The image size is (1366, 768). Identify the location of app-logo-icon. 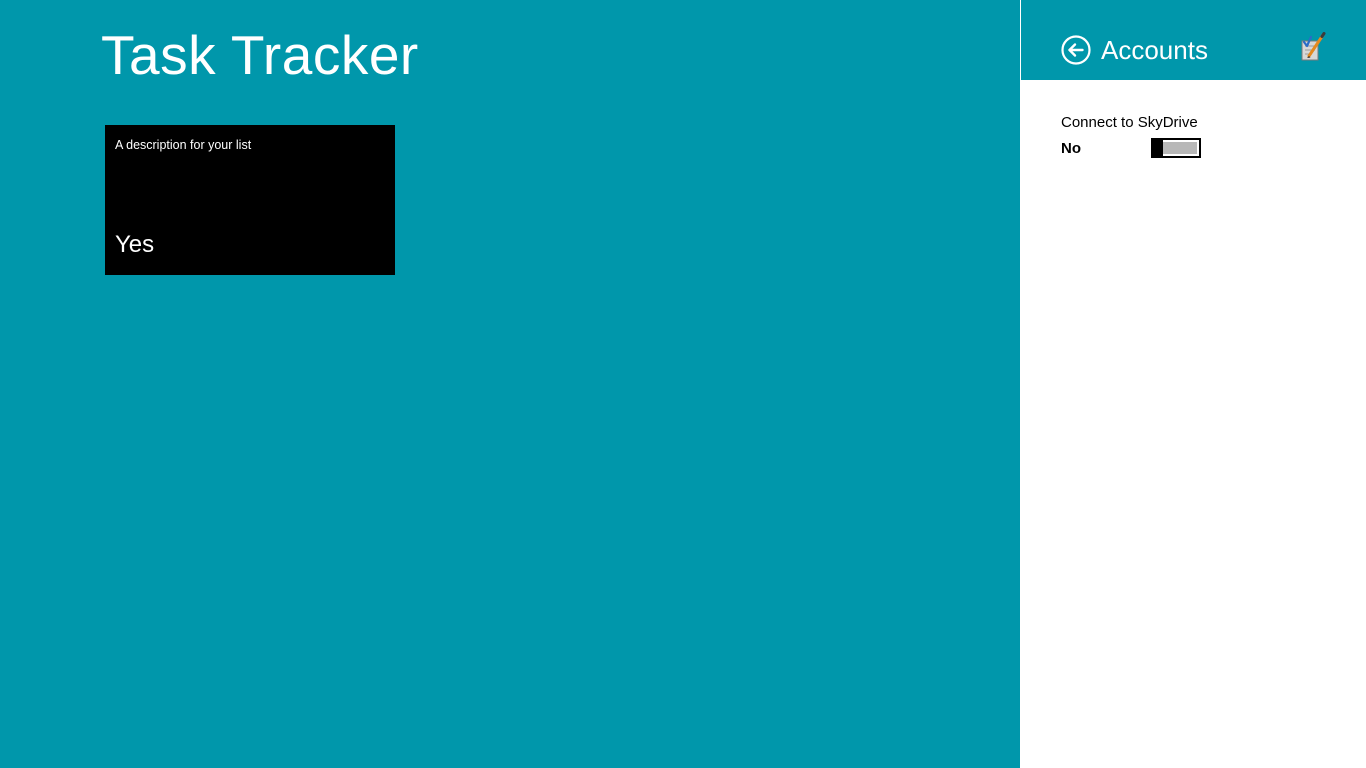
(1312, 47).